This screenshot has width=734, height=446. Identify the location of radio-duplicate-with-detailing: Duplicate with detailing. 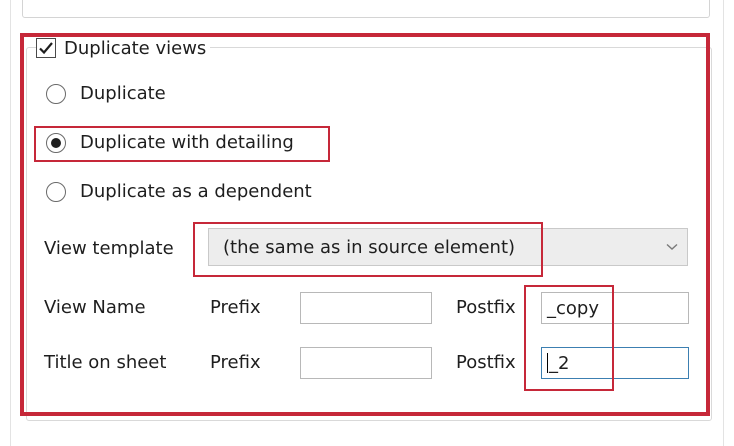
(170, 142).